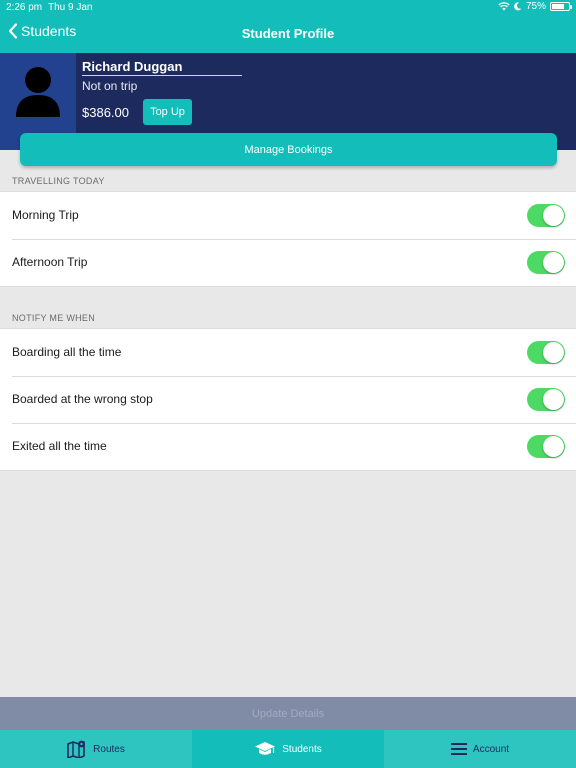 This screenshot has width=576, height=768. Describe the element at coordinates (82, 399) in the screenshot. I see `row-label: Boarded at the wrong stop` at that location.